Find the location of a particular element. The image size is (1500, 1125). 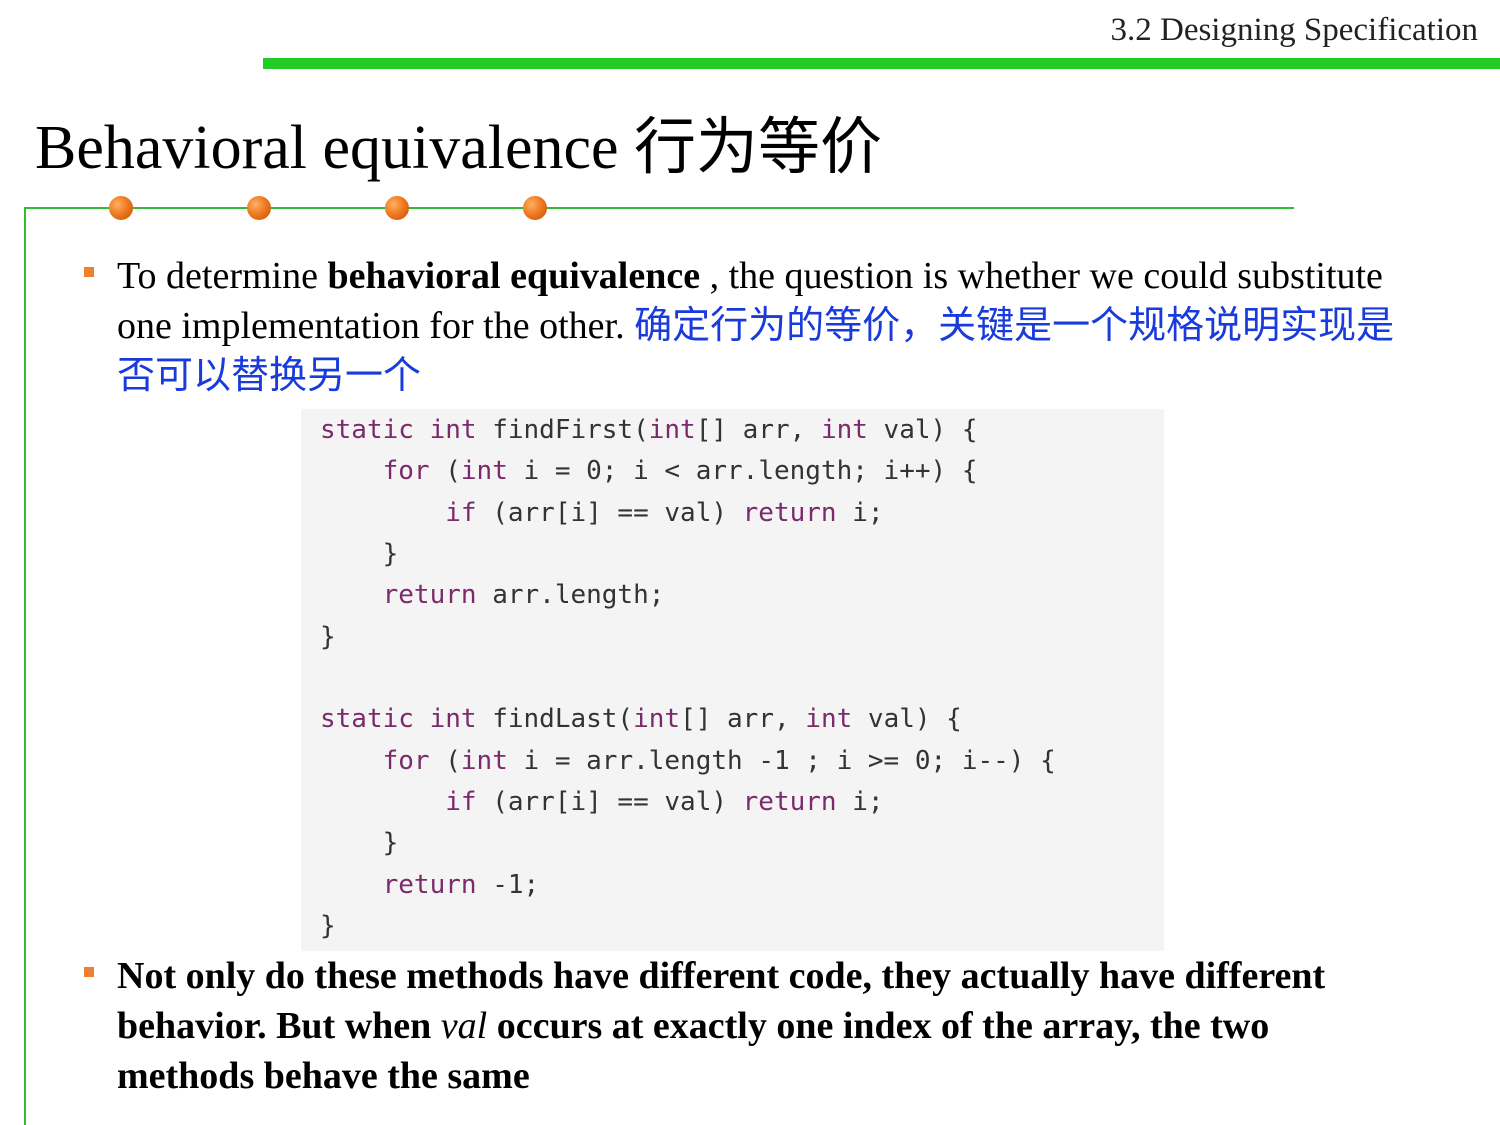

code-line: return -1; is located at coordinates (430, 885).